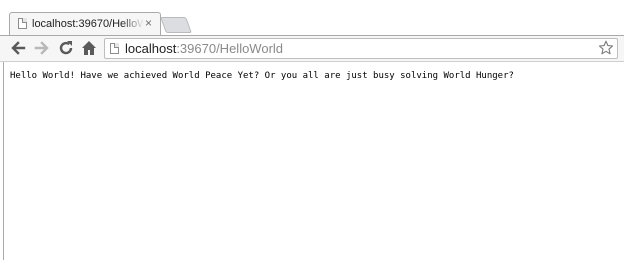 This screenshot has width=624, height=260. I want to click on new-tab-button, so click(176, 25).